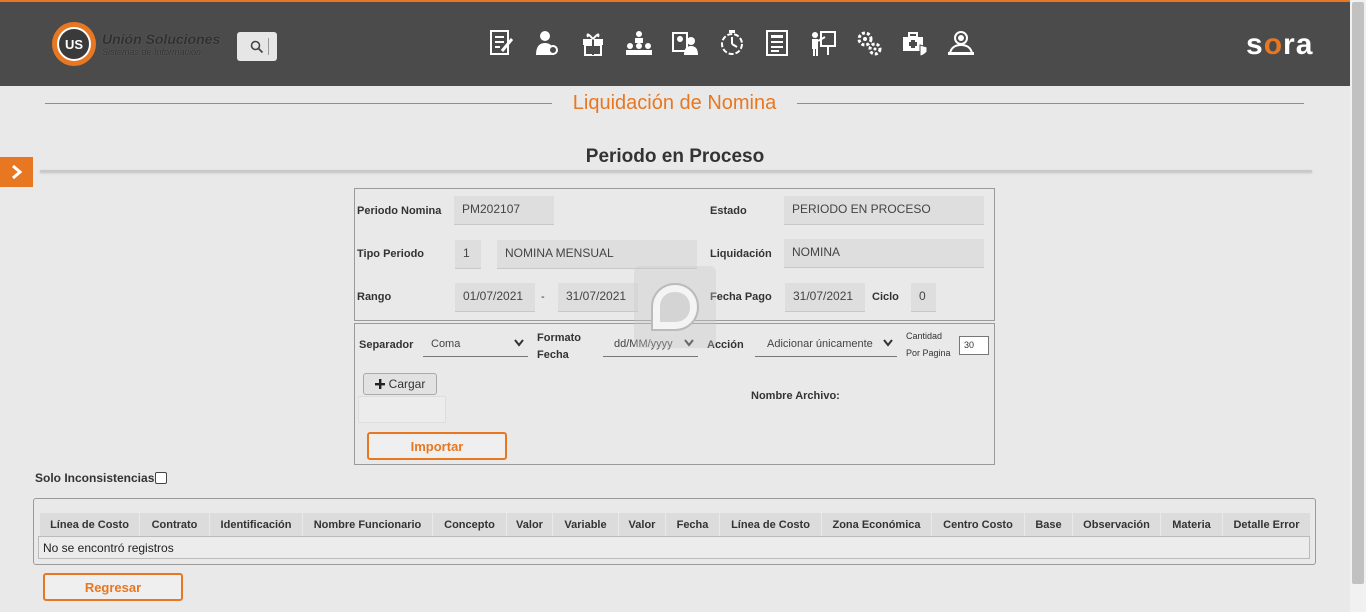  I want to click on chevron-right-icon, so click(16, 172).